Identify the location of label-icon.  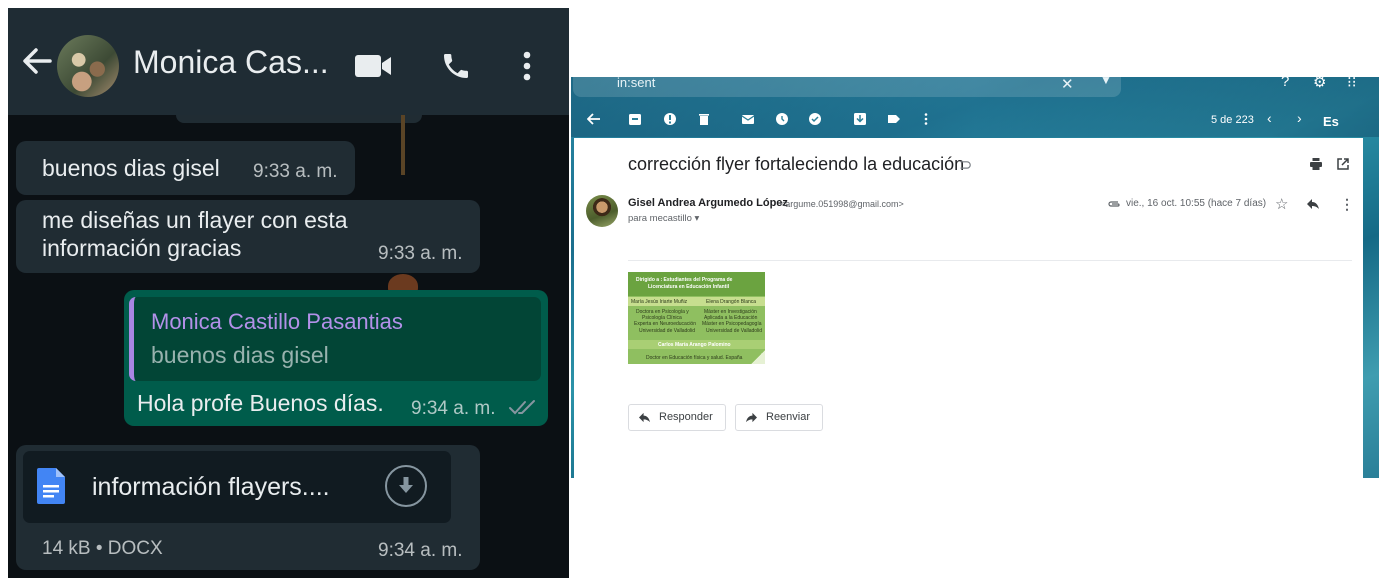
(894, 119).